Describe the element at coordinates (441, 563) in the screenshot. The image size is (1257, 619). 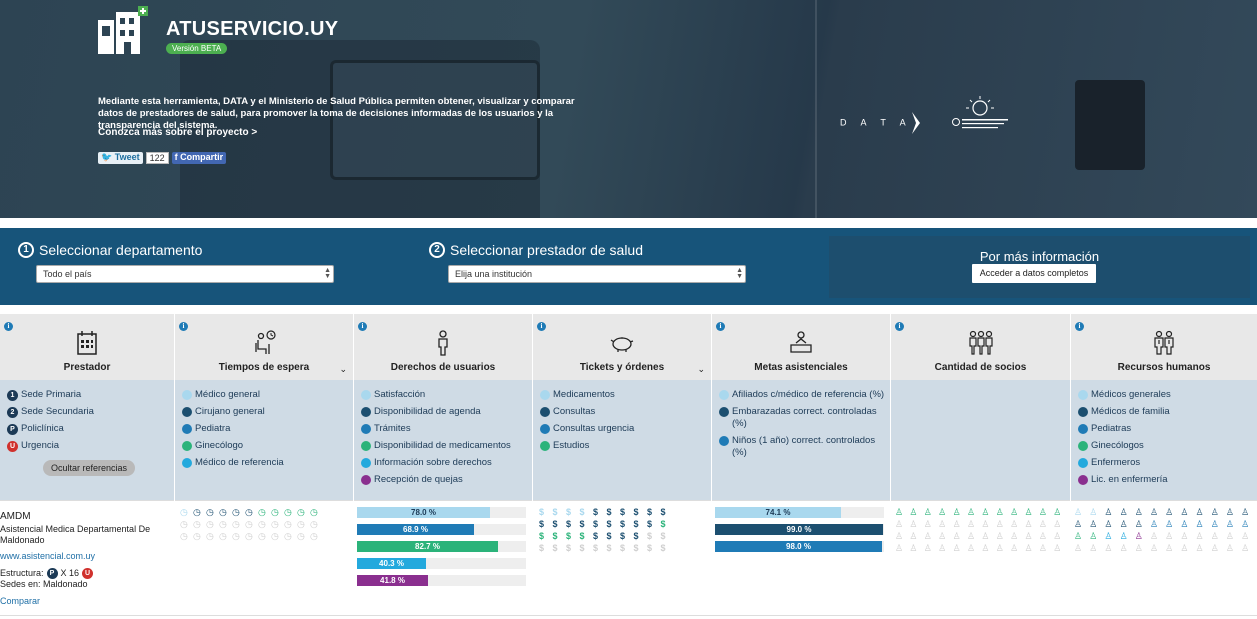
I see `bar-informacion: 40.3 %` at that location.